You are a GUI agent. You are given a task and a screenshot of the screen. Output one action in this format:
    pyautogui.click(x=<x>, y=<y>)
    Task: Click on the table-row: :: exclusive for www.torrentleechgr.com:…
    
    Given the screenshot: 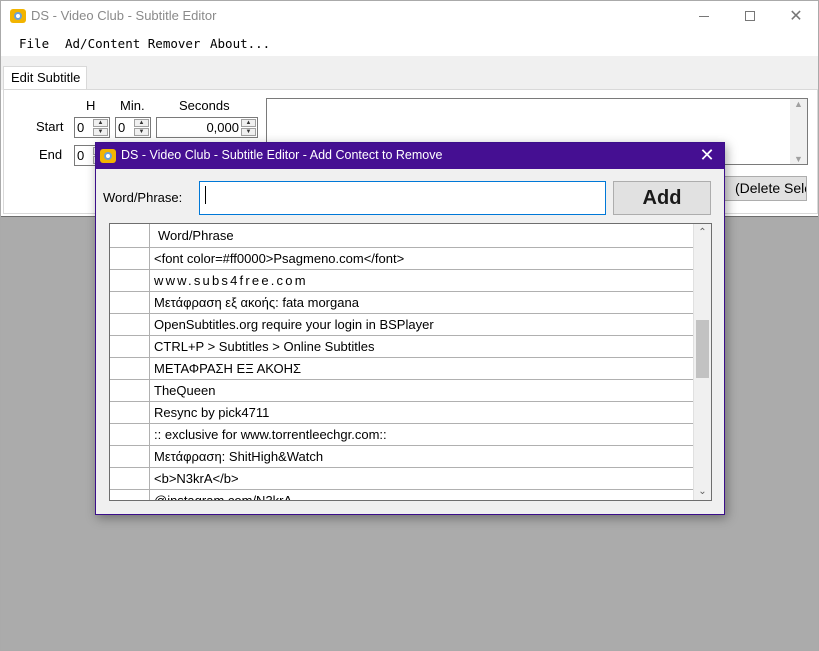 What is the action you would take?
    pyautogui.click(x=402, y=435)
    